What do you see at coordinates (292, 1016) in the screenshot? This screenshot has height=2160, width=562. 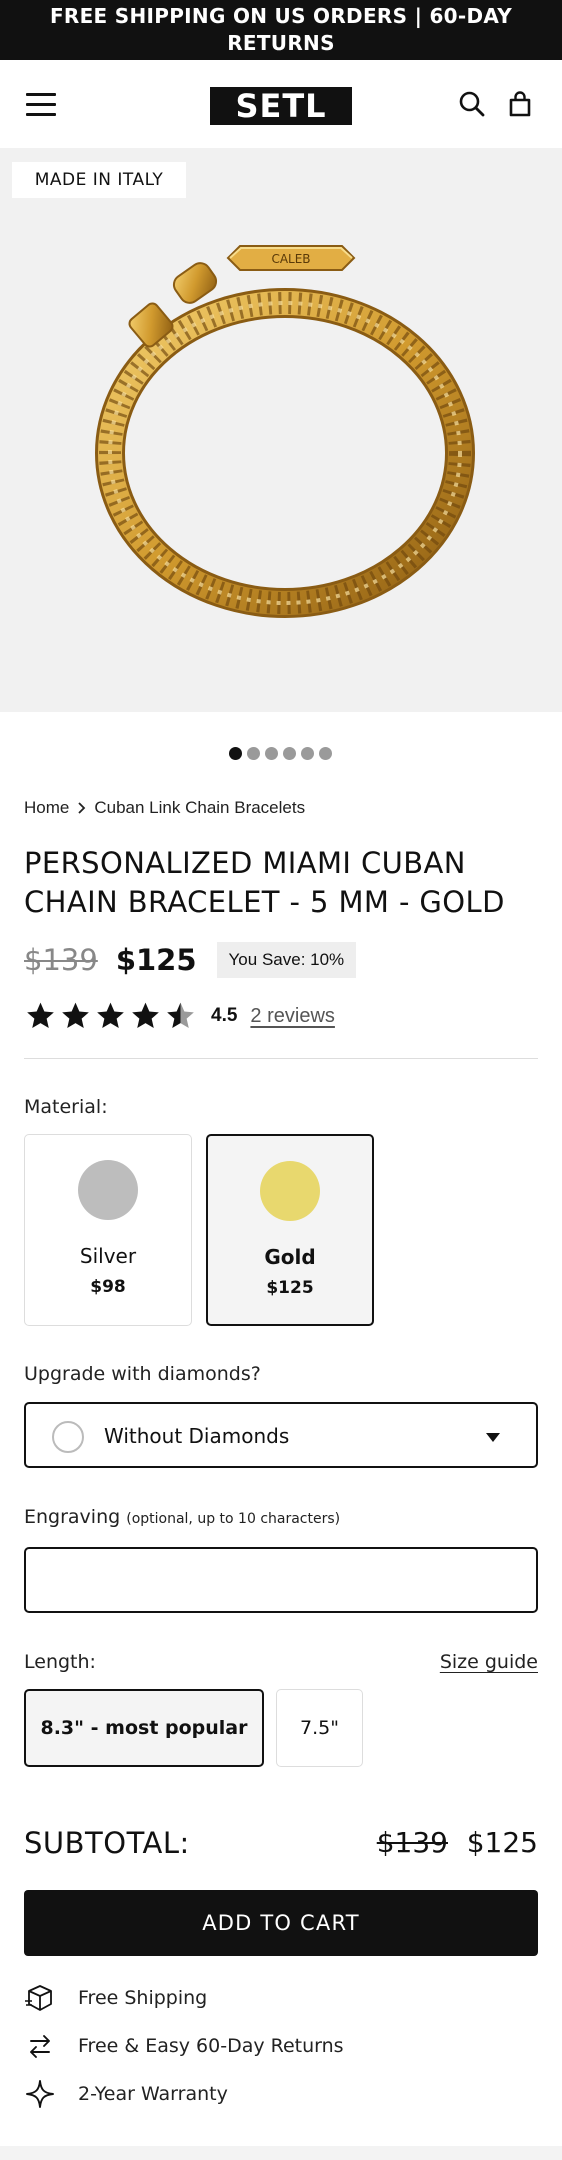 I see `reviews-link: 2 reviews` at bounding box center [292, 1016].